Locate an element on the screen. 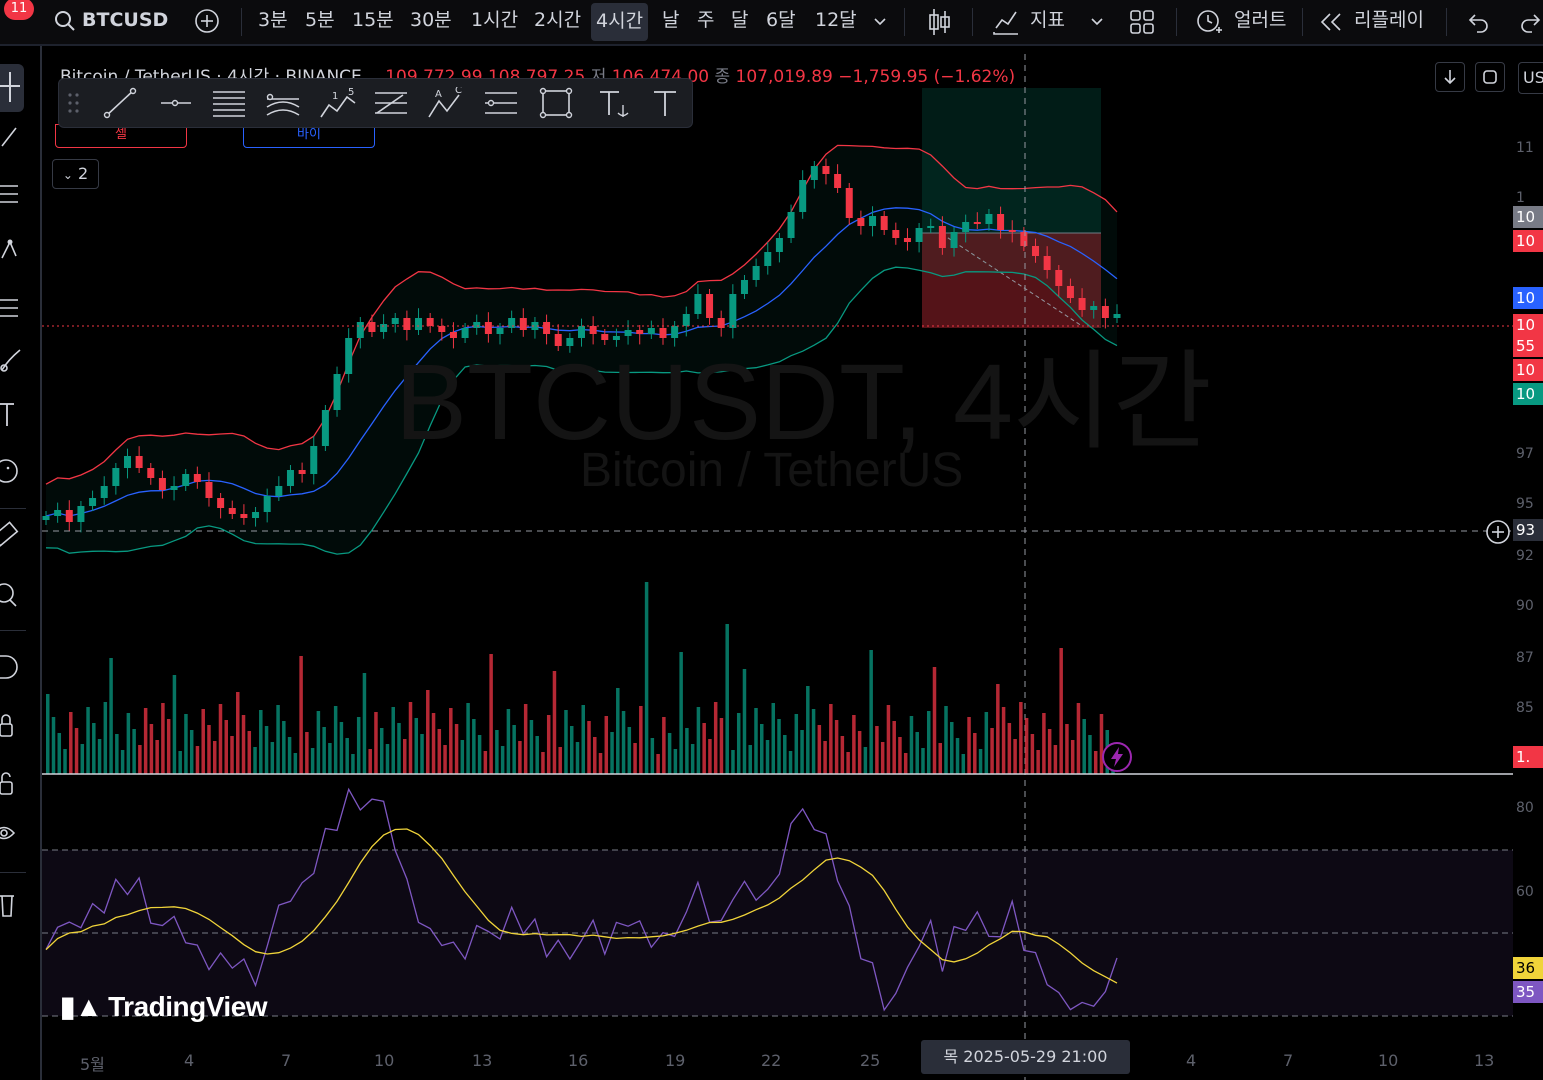 This screenshot has height=1080, width=1543. indicators-button: 지표 is located at coordinates (1047, 22).